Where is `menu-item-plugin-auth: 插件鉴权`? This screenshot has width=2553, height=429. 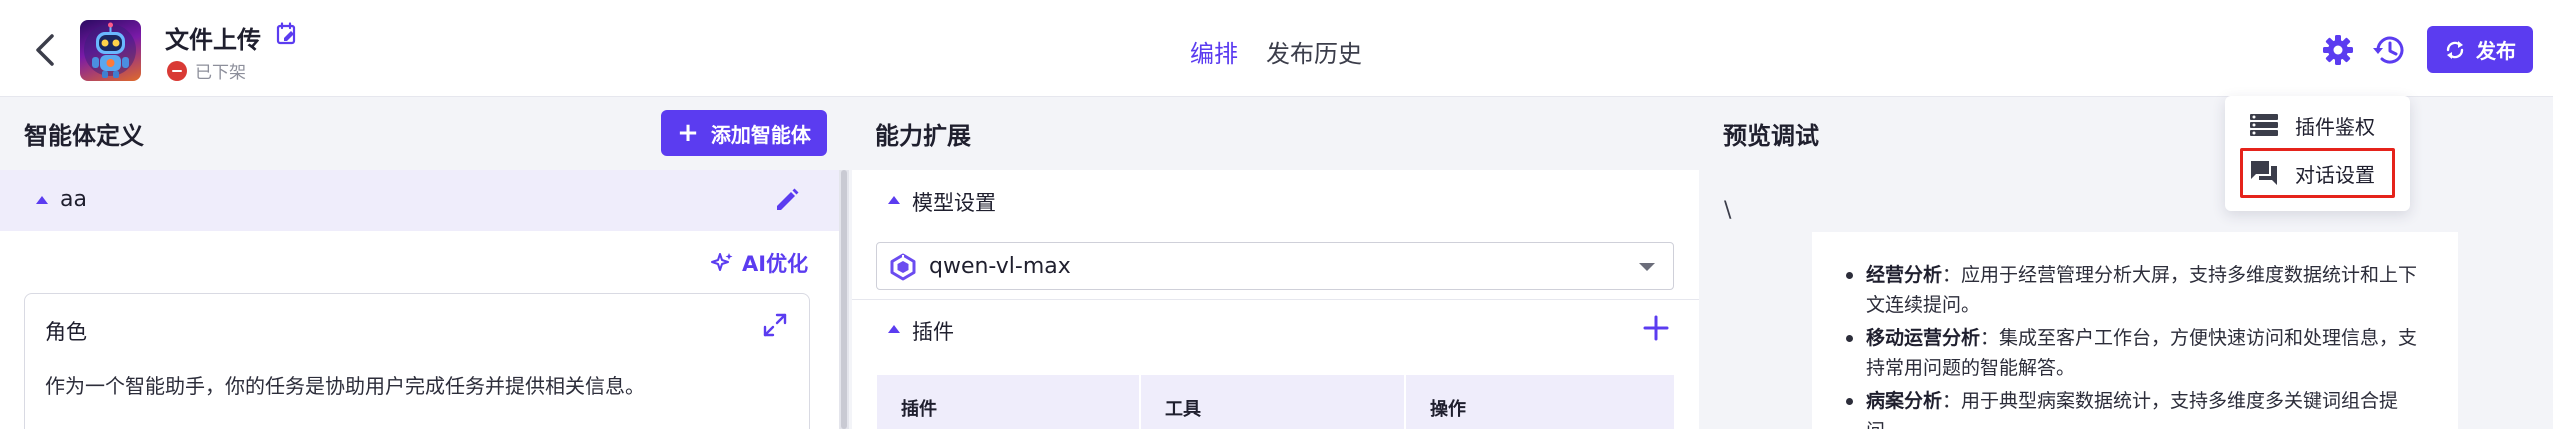 menu-item-plugin-auth: 插件鉴权 is located at coordinates (2317, 125).